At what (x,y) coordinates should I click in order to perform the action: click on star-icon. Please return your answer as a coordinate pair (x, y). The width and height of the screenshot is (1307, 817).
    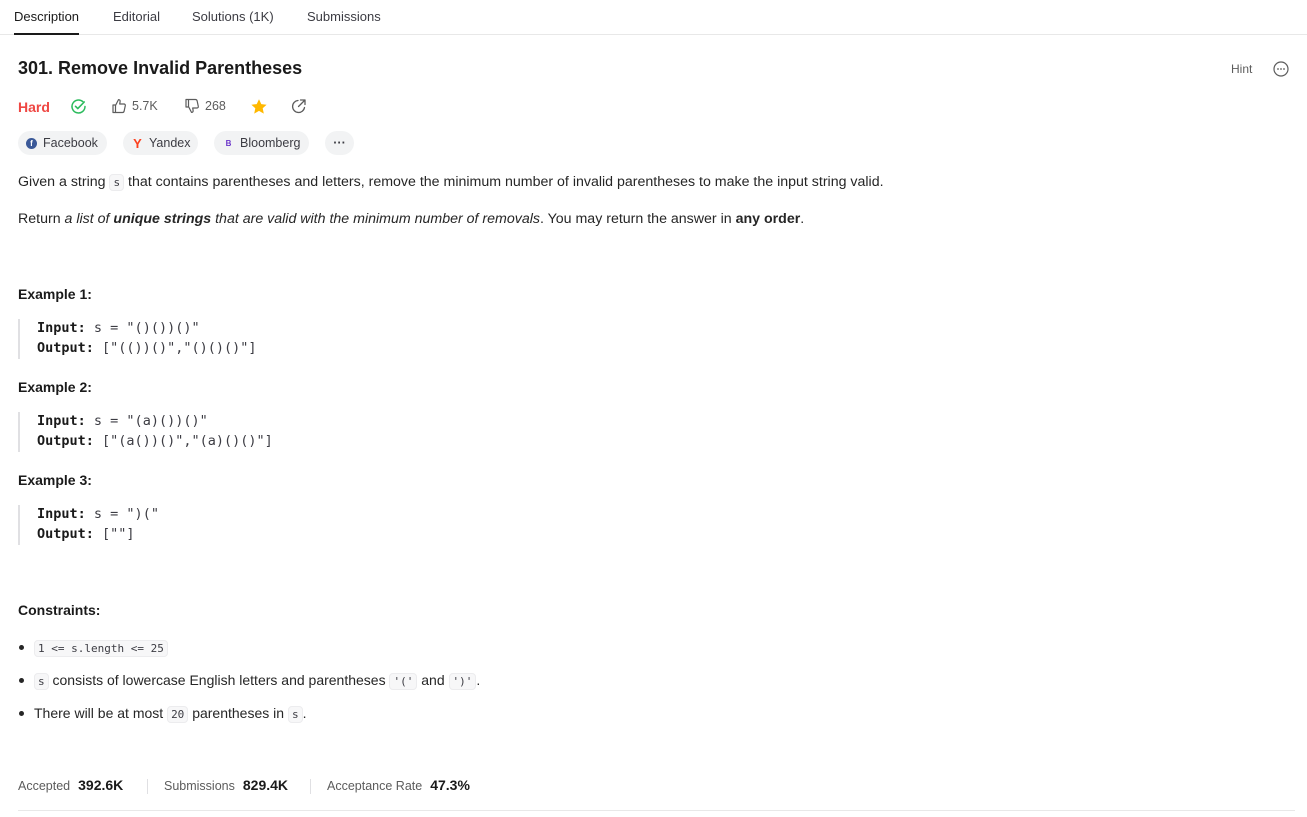
    Looking at the image, I should click on (259, 106).